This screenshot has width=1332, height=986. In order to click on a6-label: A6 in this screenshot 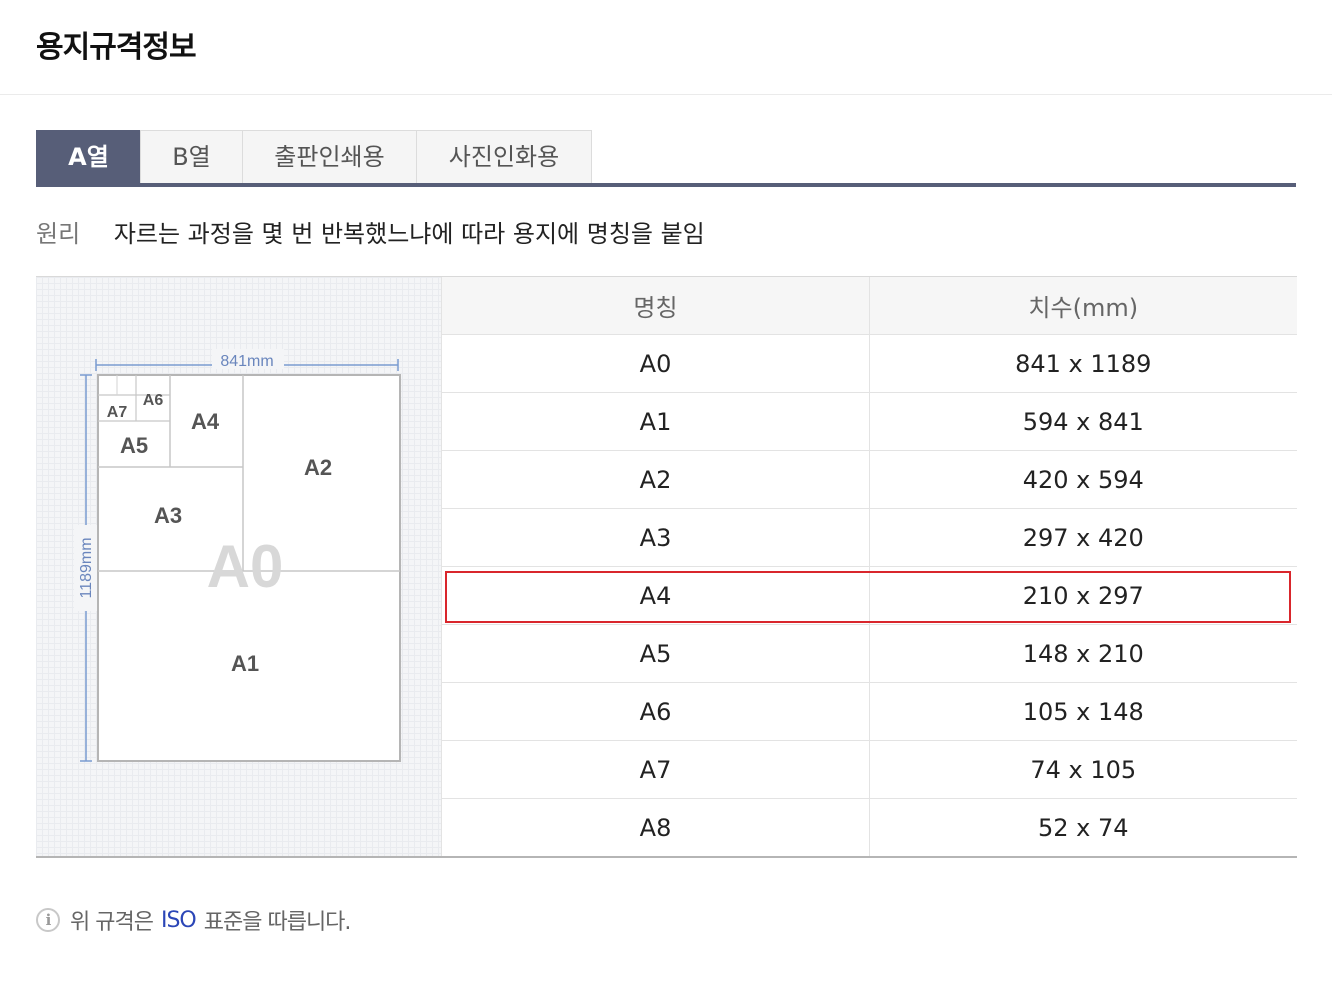, I will do `click(153, 400)`.